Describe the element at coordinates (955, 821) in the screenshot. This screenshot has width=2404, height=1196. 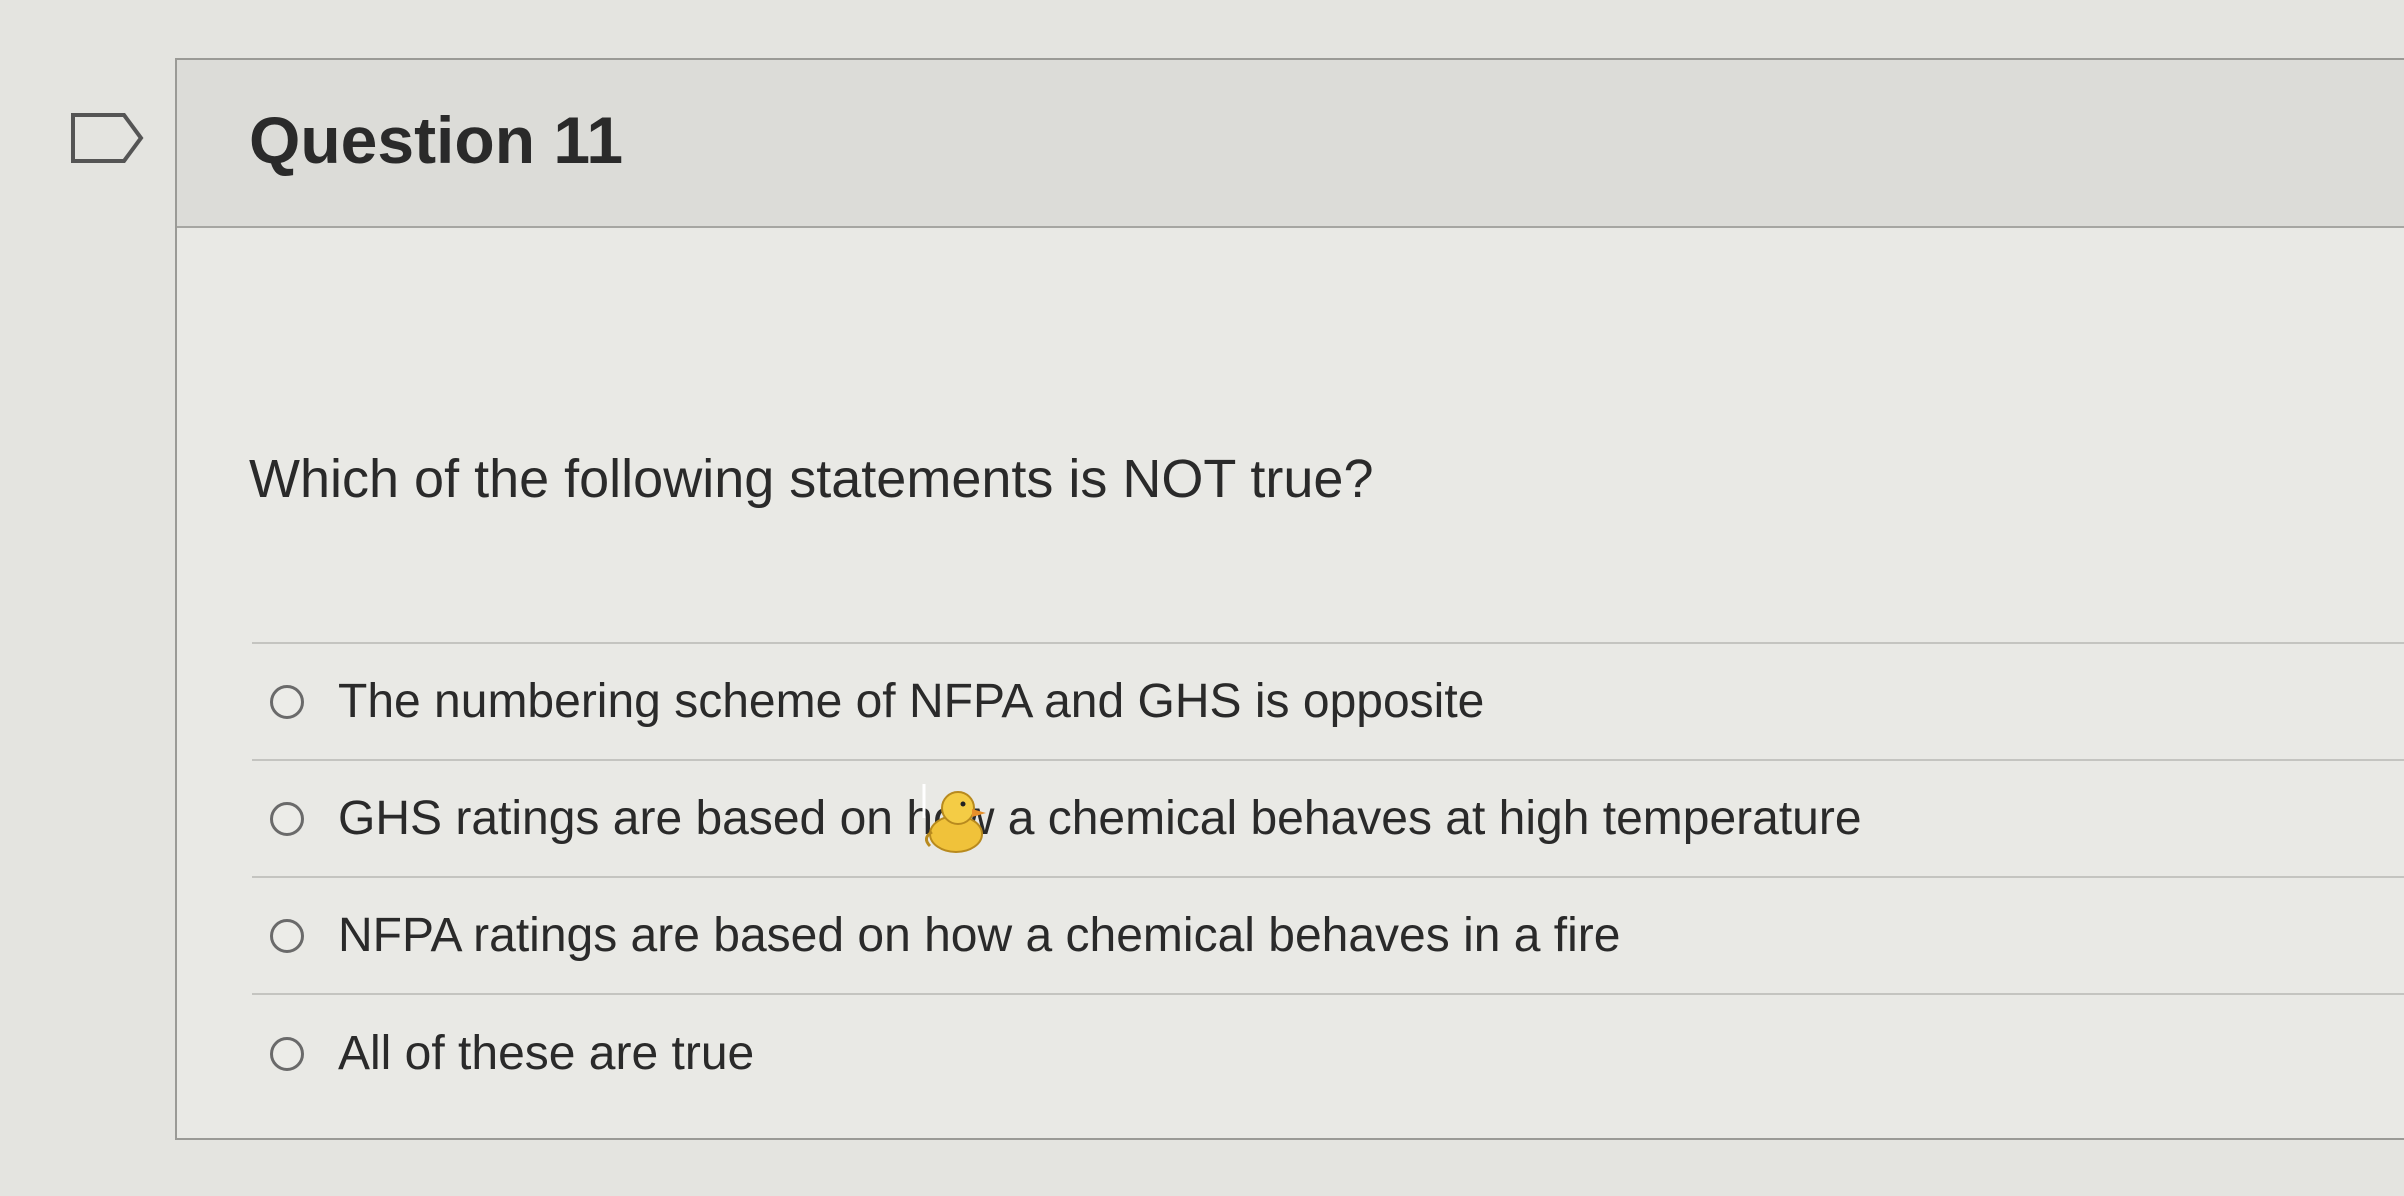
I see `duck-cursor-icon` at that location.